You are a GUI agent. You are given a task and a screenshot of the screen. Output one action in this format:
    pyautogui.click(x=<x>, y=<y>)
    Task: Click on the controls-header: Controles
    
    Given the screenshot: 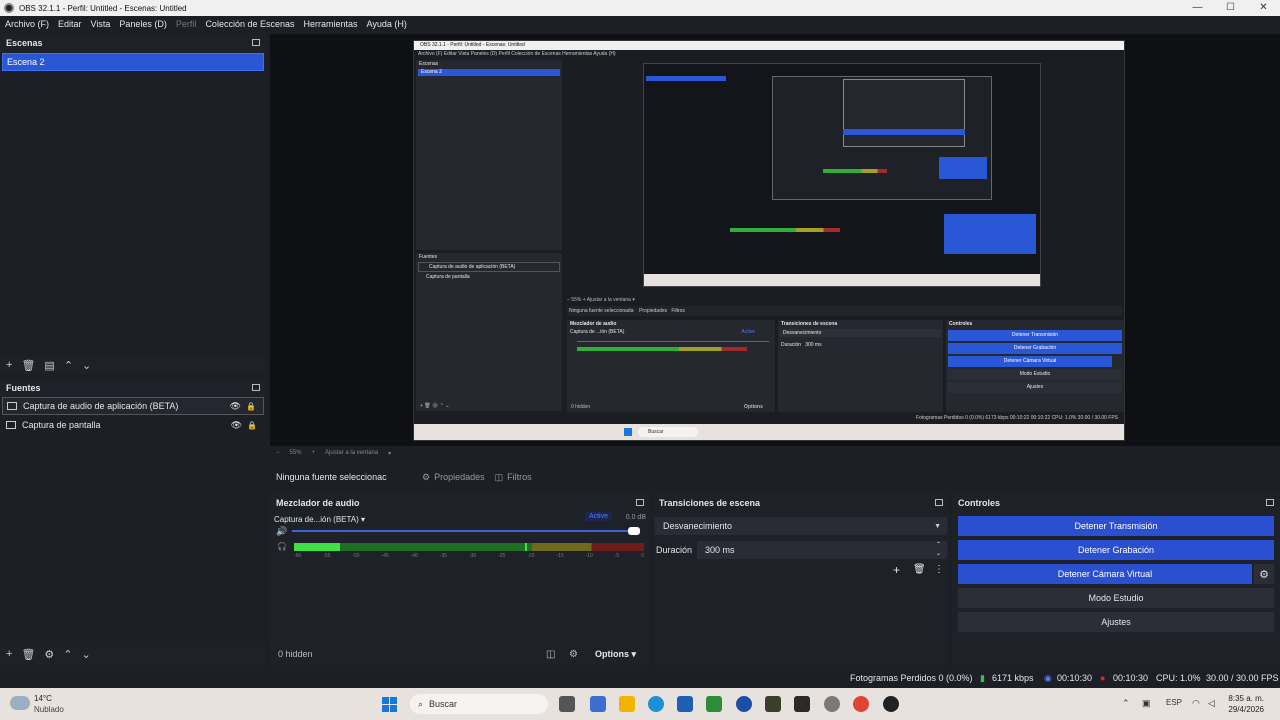 What is the action you would take?
    pyautogui.click(x=1116, y=502)
    